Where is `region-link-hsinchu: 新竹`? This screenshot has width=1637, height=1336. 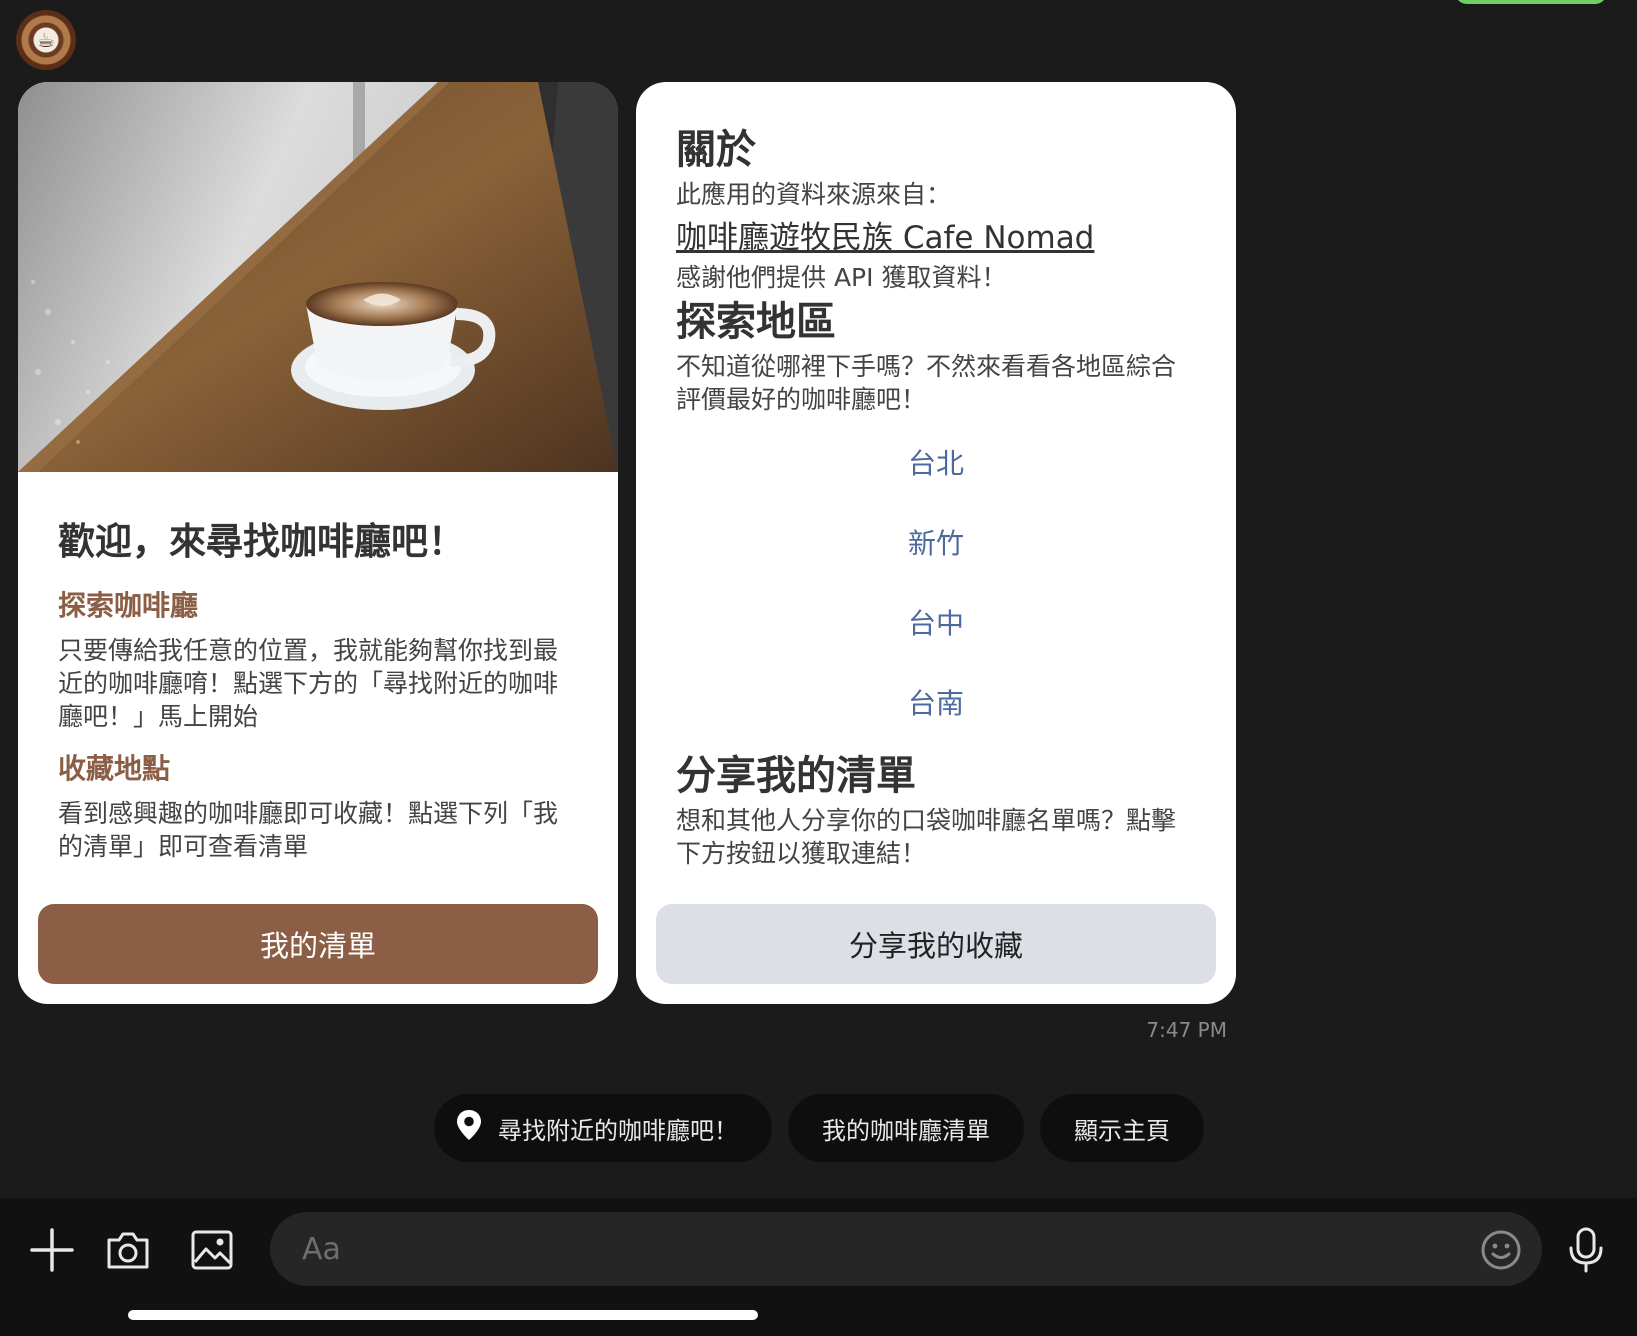
region-link-hsinchu: 新竹 is located at coordinates (936, 544).